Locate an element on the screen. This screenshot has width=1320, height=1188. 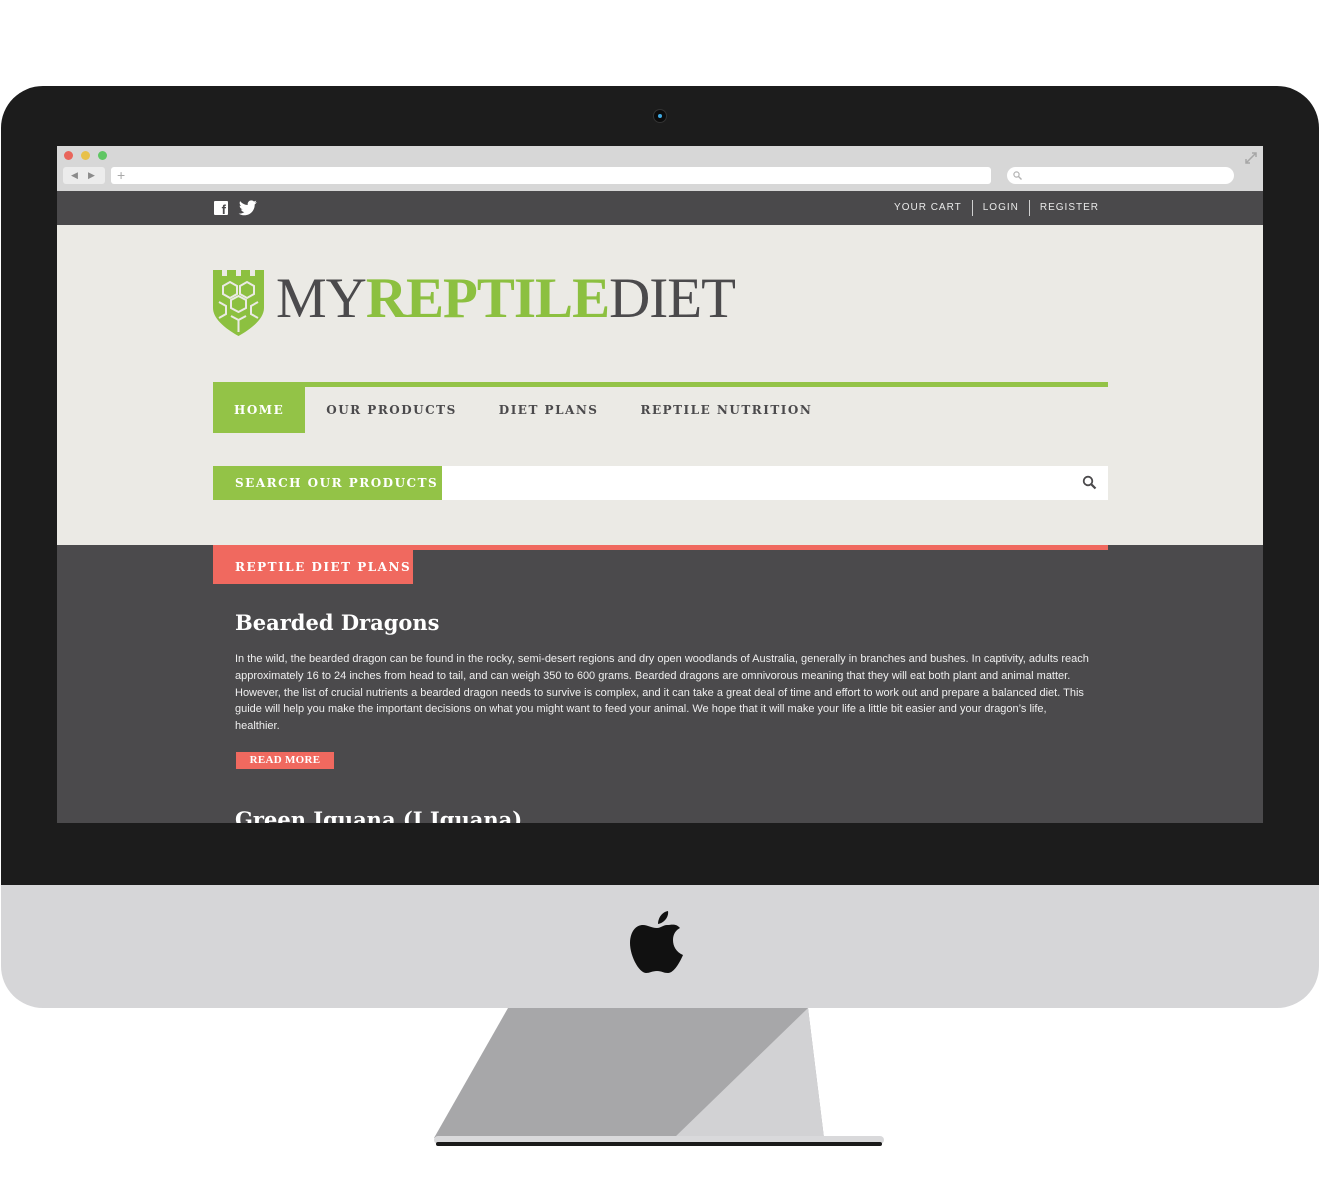
browser-chrome: ◀ ▶ + is located at coordinates (660, 169).